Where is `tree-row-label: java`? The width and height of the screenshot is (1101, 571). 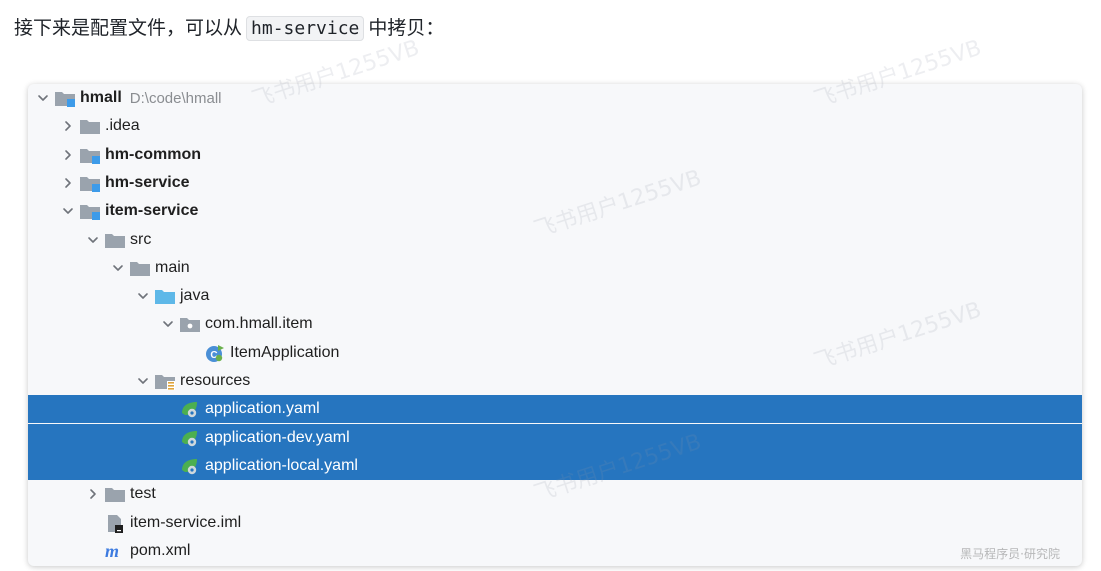
tree-row-label: java is located at coordinates (195, 296).